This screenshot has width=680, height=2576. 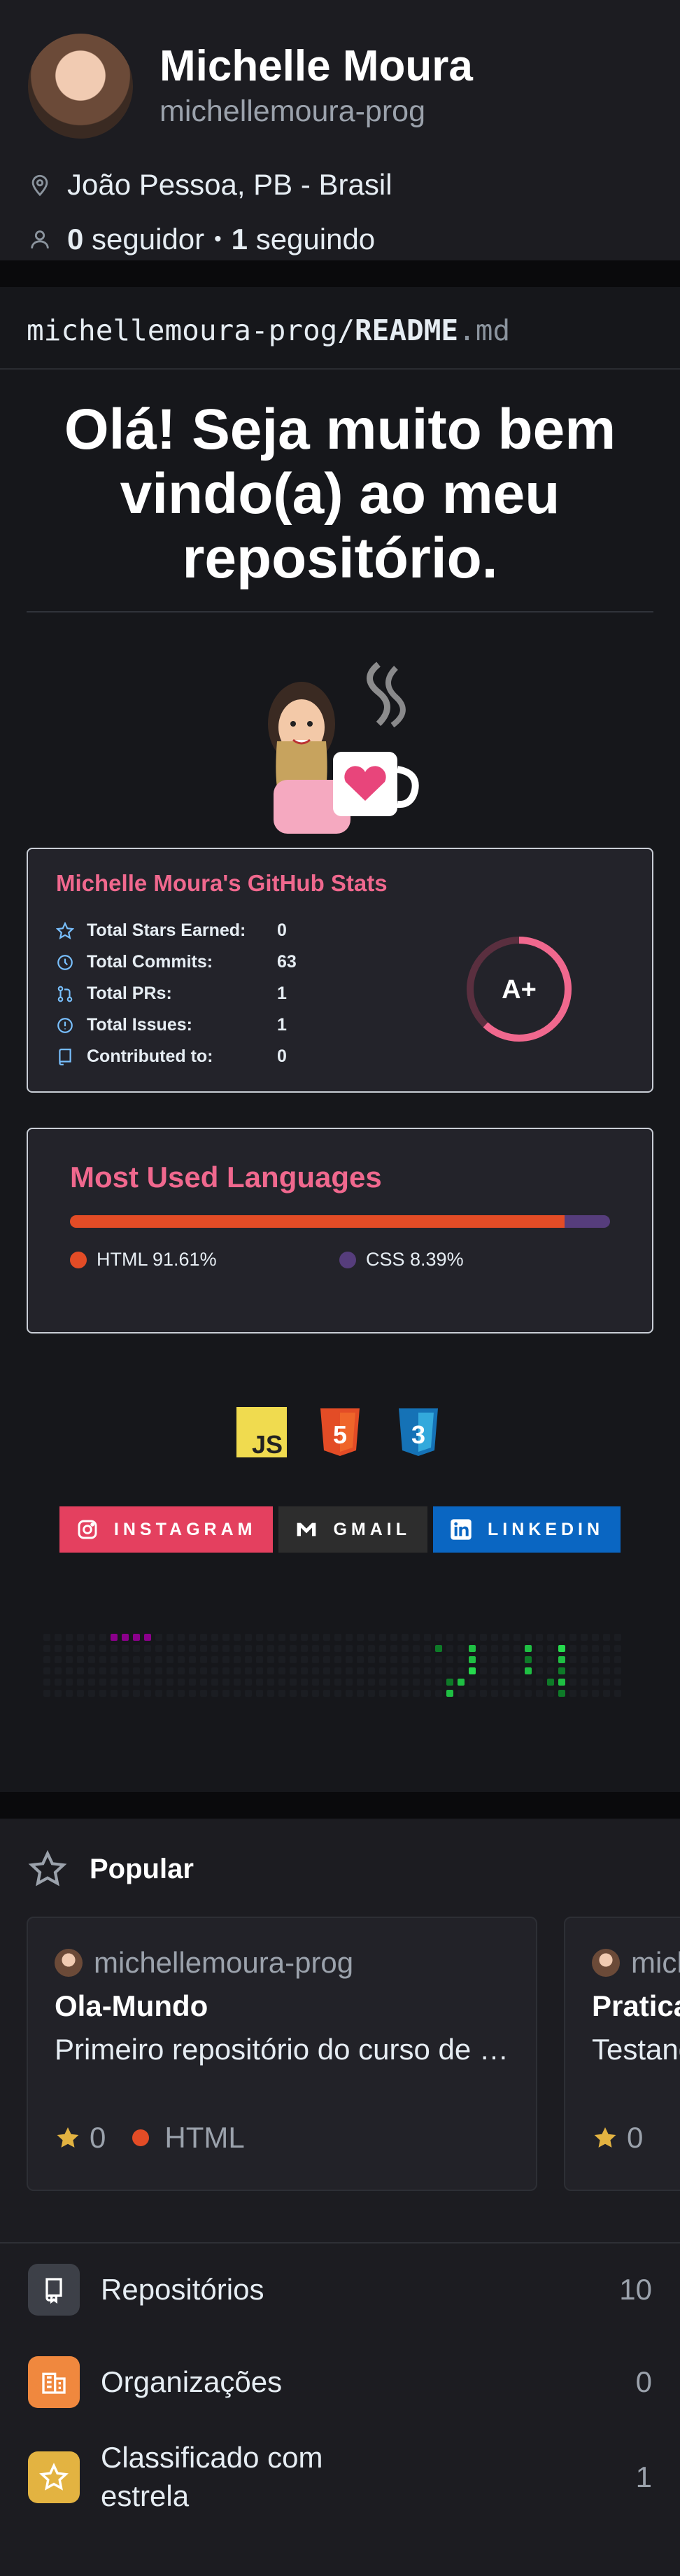 I want to click on profile-names: Michelle Moura michellemoura-prog, so click(x=317, y=86).